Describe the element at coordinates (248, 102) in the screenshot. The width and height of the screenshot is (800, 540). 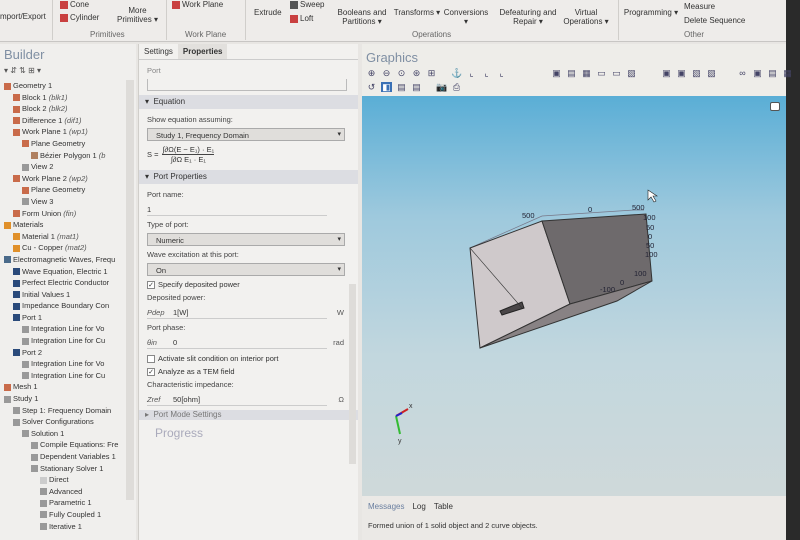
I see `section-equation: ▾ Equation` at that location.